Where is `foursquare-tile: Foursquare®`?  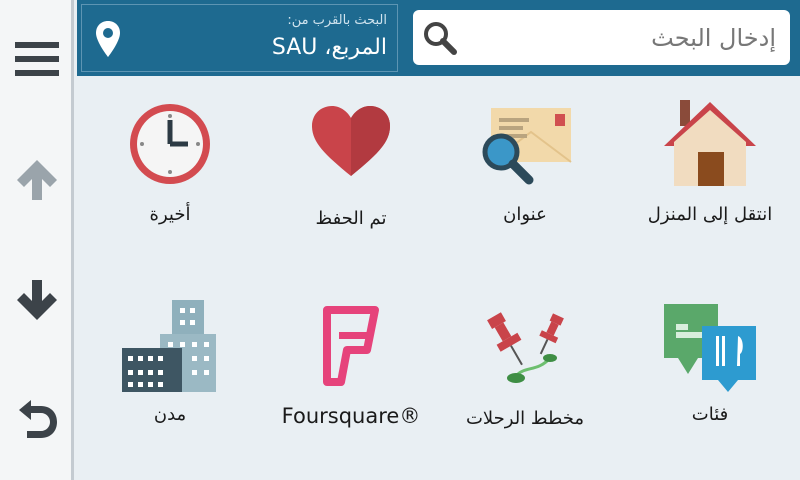 foursquare-tile: Foursquare® is located at coordinates (351, 375).